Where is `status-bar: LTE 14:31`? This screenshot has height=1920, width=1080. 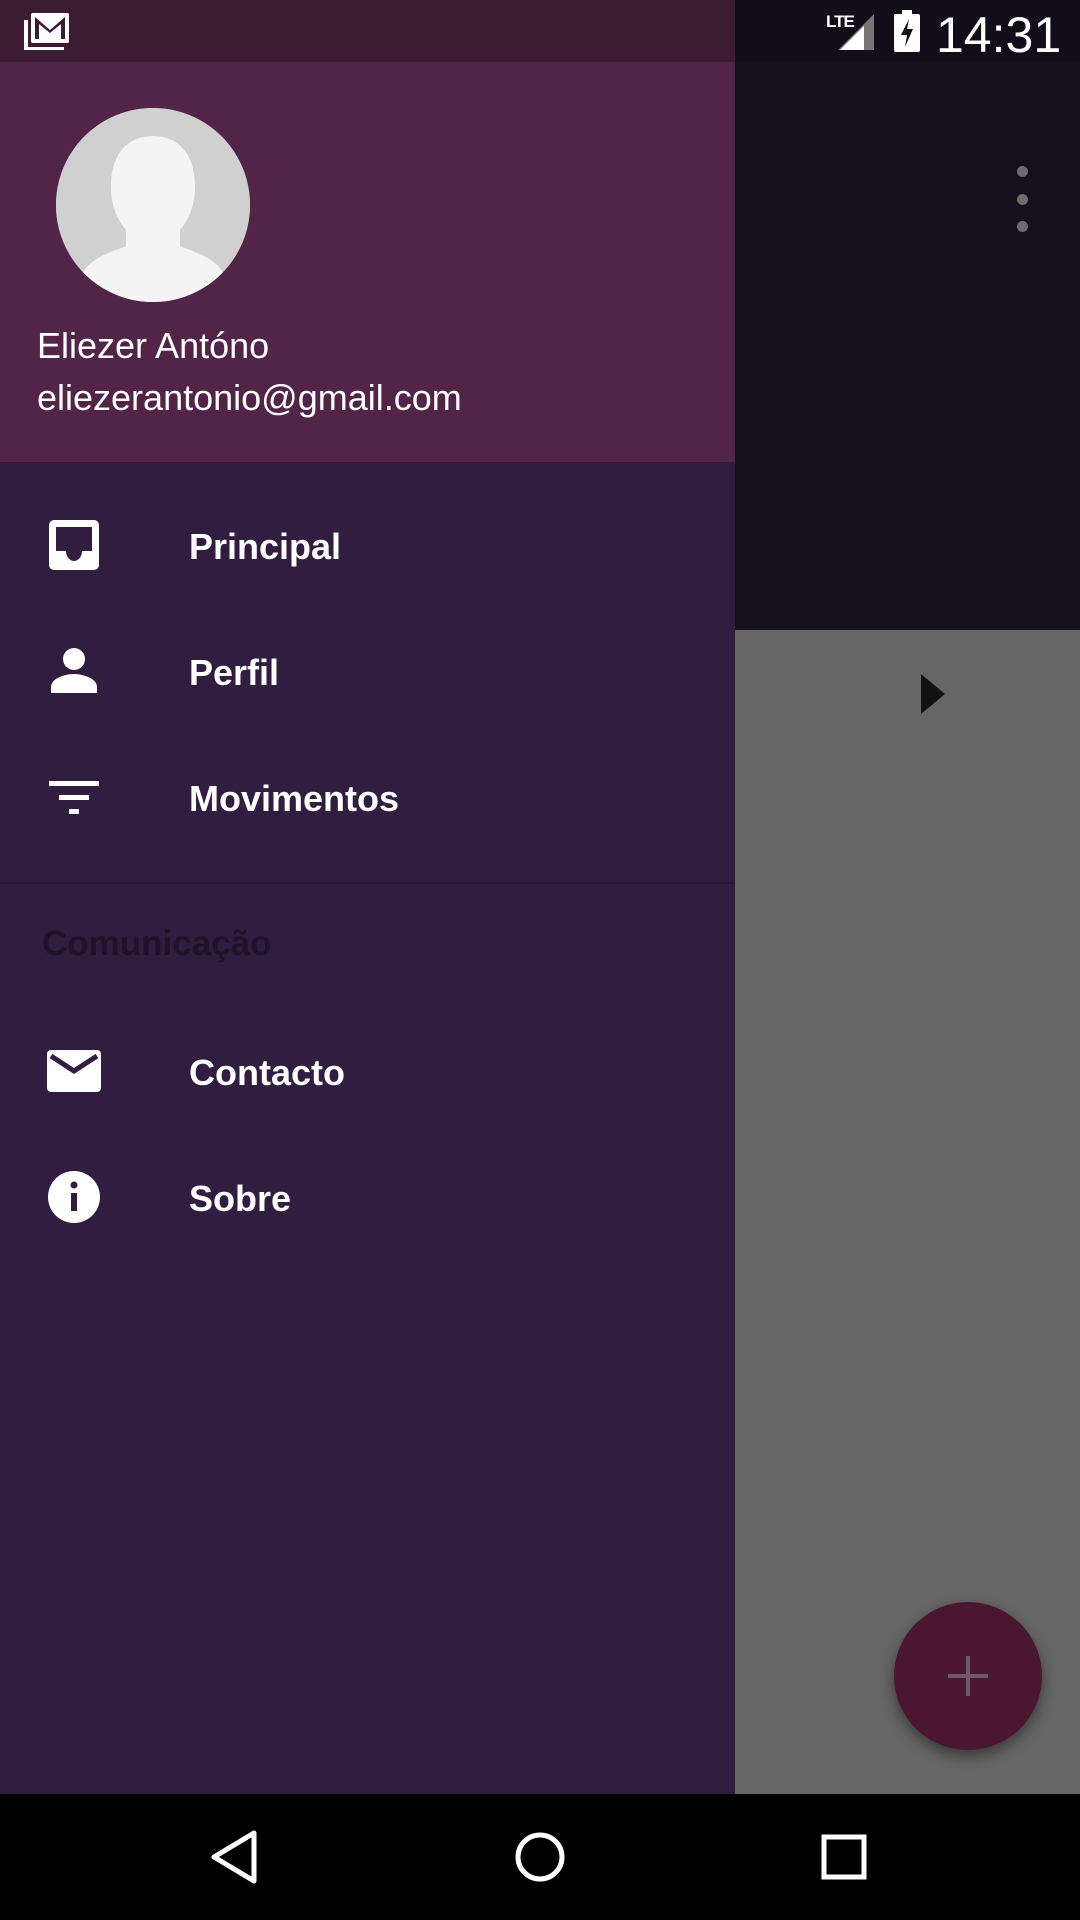
status-bar: LTE 14:31 is located at coordinates (540, 31).